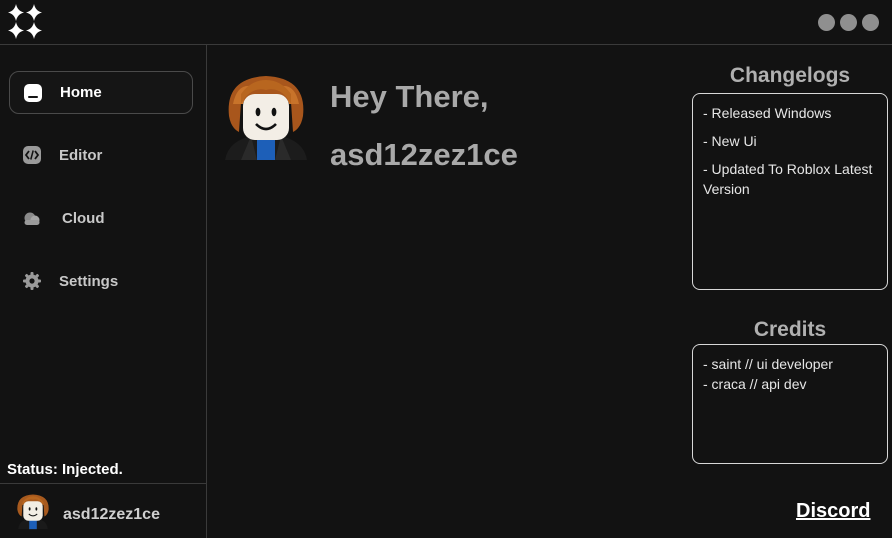 The width and height of the screenshot is (892, 538). I want to click on credits-title: Credits, so click(790, 329).